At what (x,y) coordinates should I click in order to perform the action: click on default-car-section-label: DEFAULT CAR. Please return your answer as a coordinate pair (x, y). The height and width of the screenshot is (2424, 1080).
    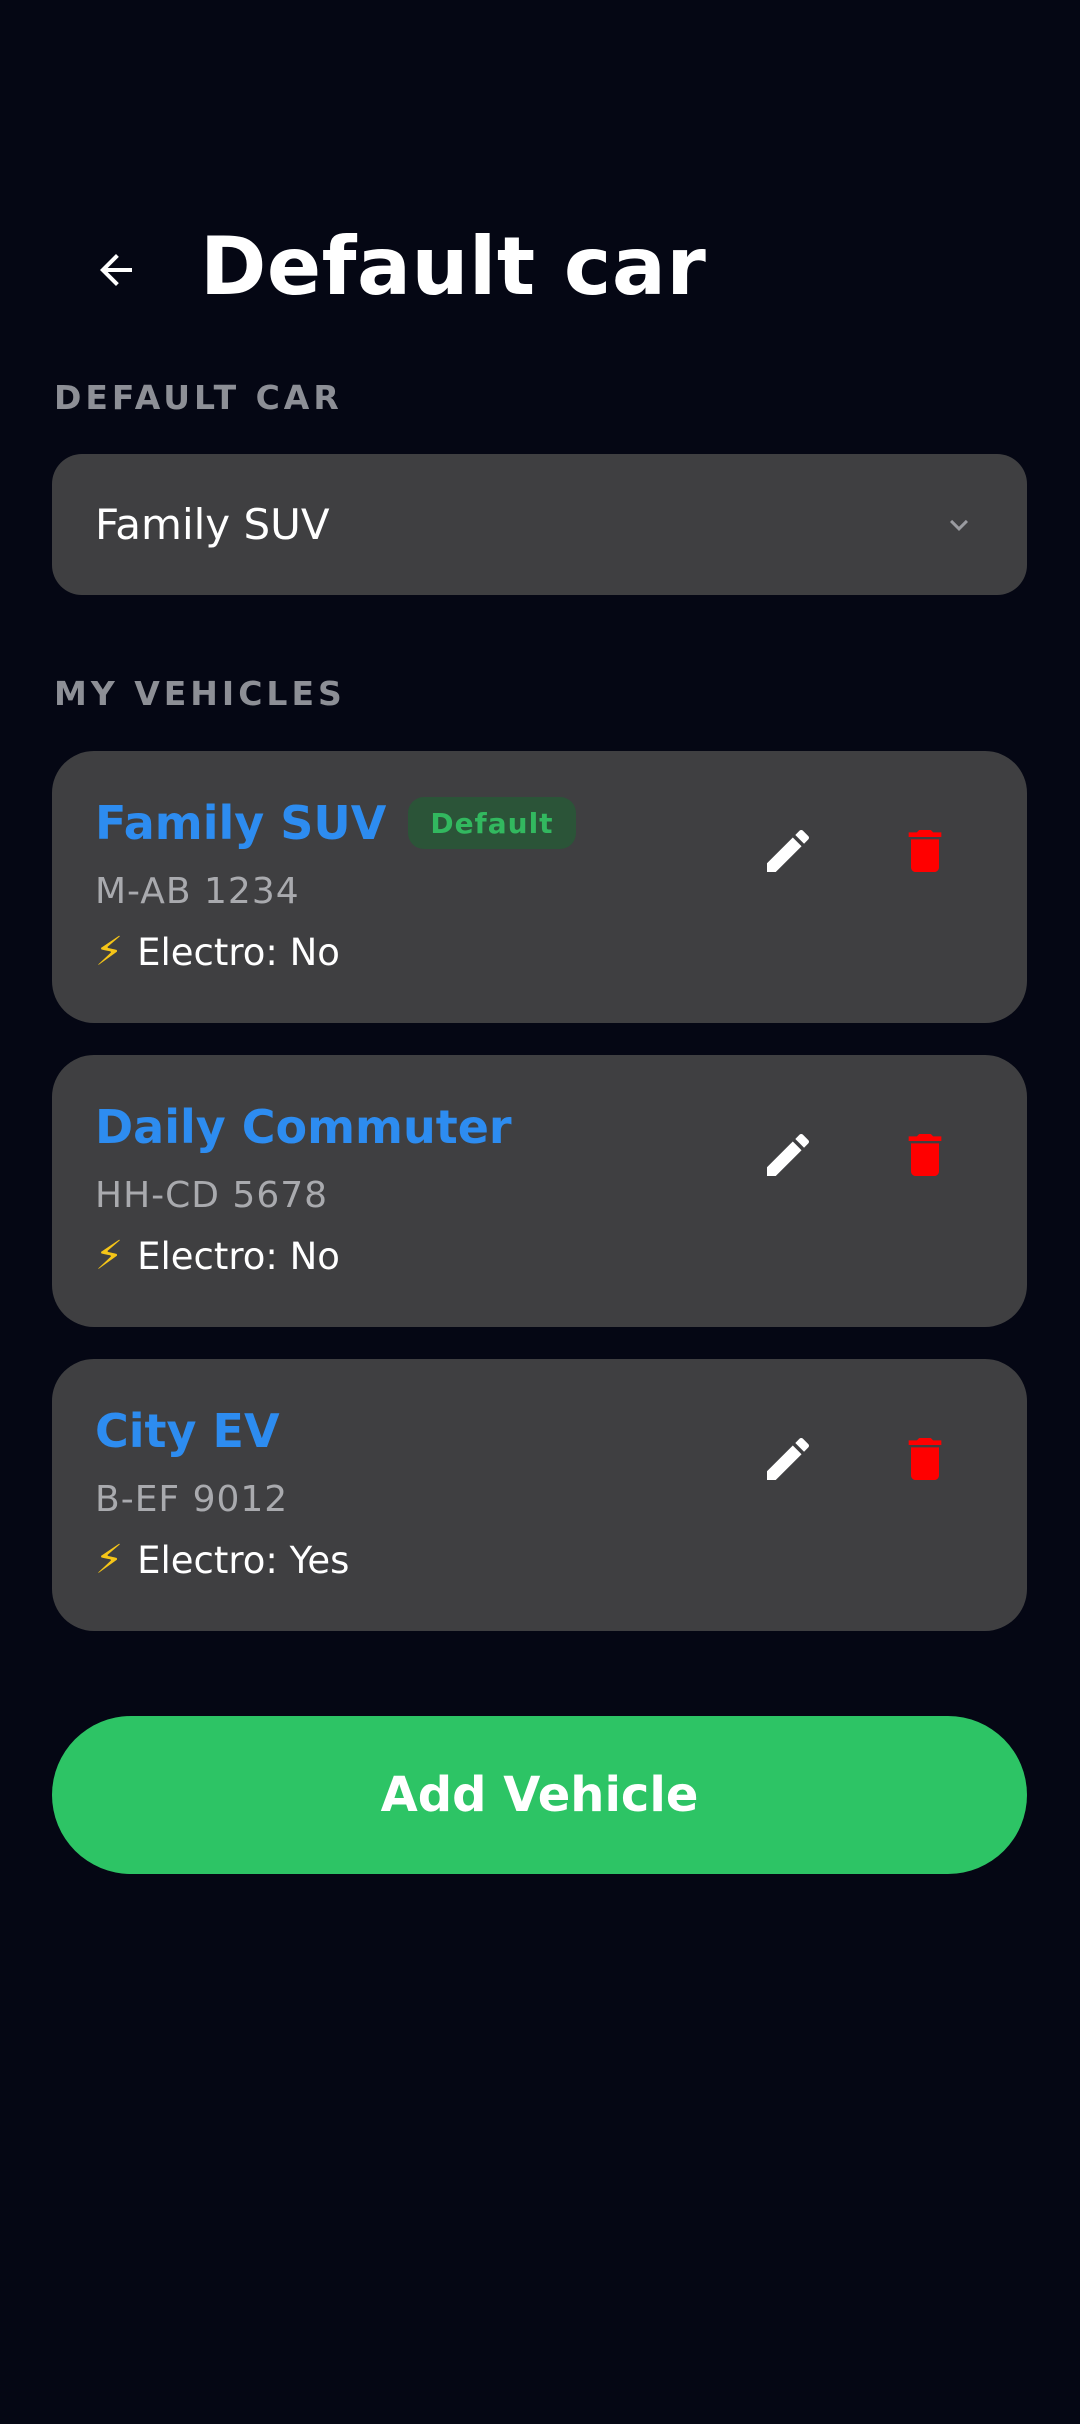
    Looking at the image, I should click on (198, 397).